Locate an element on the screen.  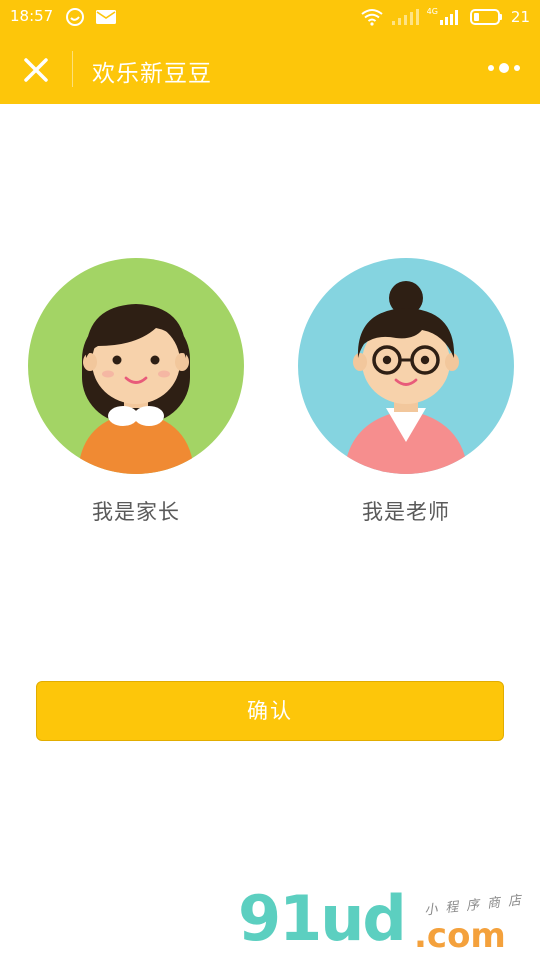
role-teacher-option: 我是老师 is located at coordinates (406, 392).